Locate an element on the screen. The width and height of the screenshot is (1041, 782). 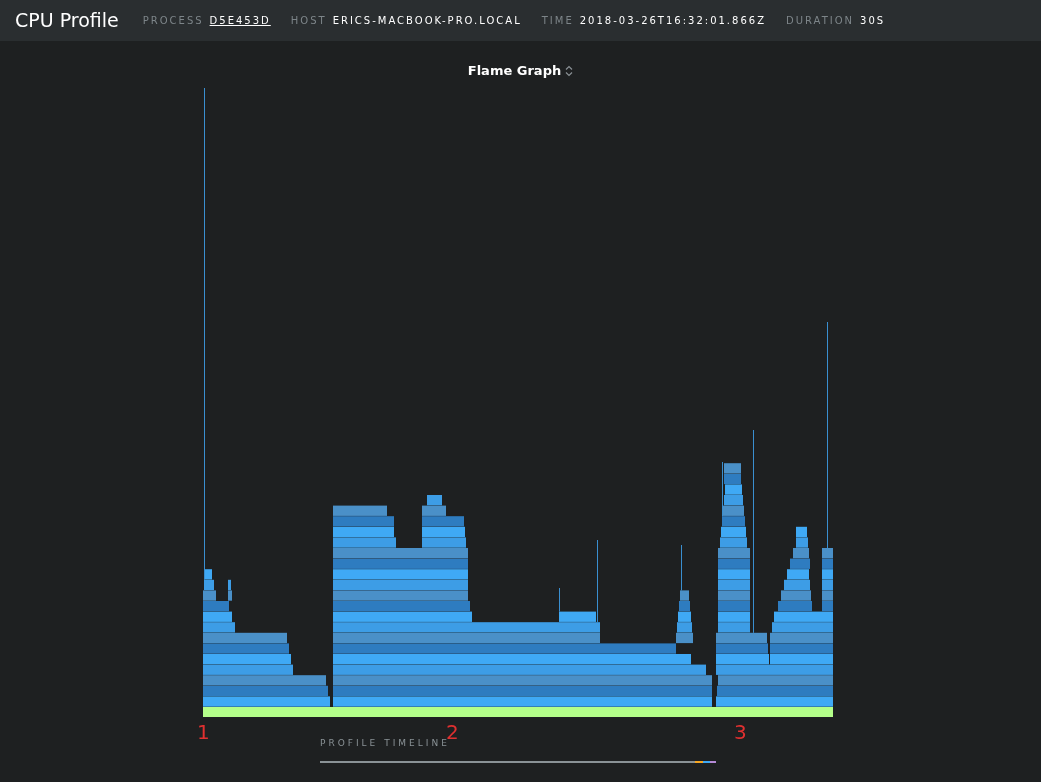
meta-label: TIME is located at coordinates (557, 21).